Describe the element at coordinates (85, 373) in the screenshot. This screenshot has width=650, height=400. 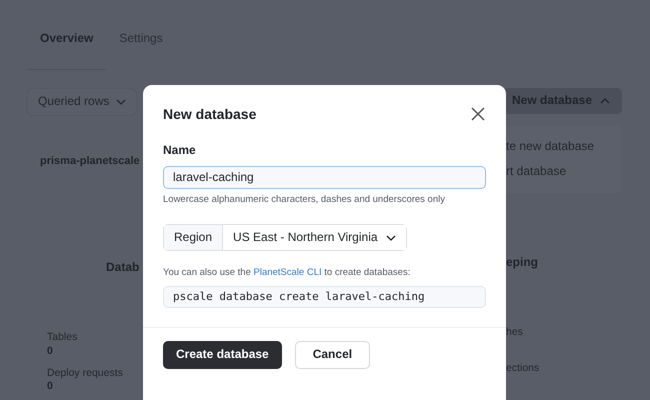
I see `stat-label: Deploy requests` at that location.